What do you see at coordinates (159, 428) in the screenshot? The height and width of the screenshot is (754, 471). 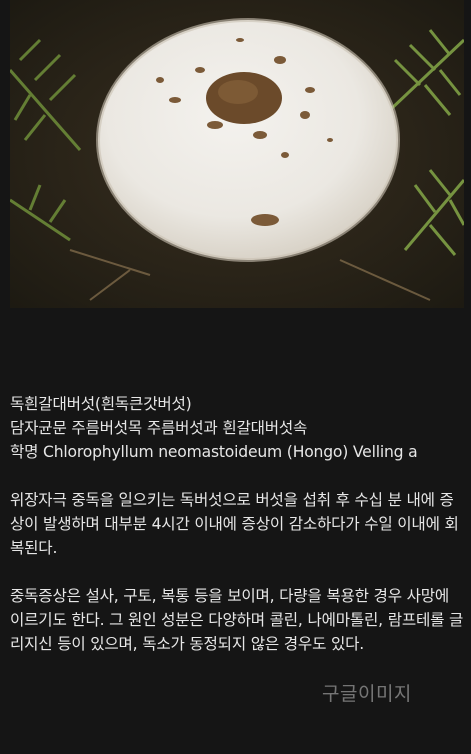 I see `classification: 담자균문 주름버섯목 주름버섯과 흰갈대버섯속` at bounding box center [159, 428].